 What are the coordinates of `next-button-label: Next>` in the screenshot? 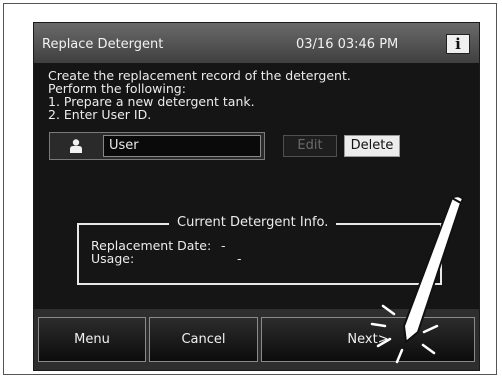 It's located at (368, 339).